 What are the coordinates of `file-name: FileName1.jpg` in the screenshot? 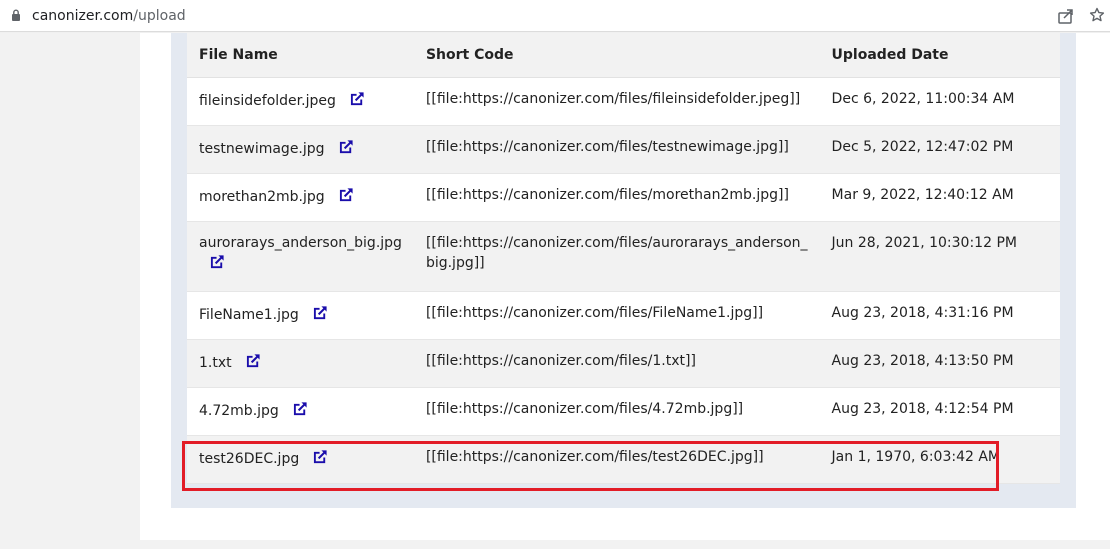 It's located at (249, 314).